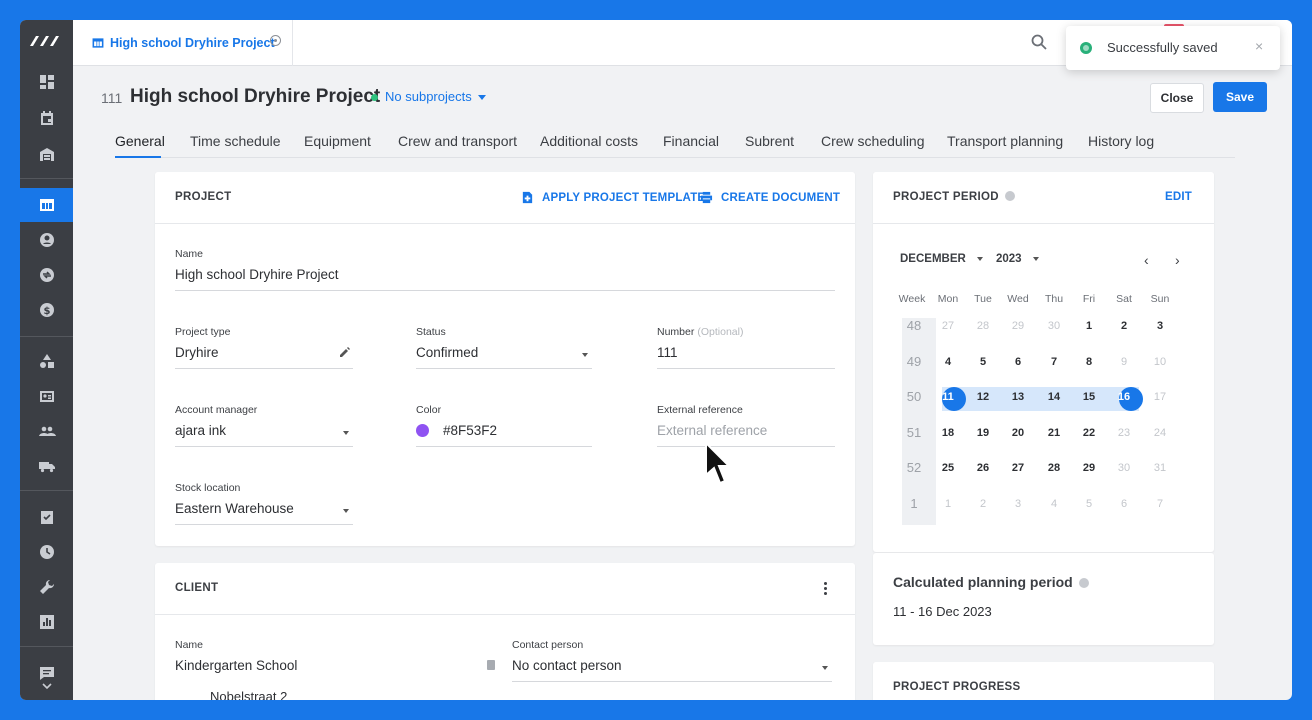  Describe the element at coordinates (1177, 260) in the screenshot. I see `next-month-chevron-icon: ›` at that location.